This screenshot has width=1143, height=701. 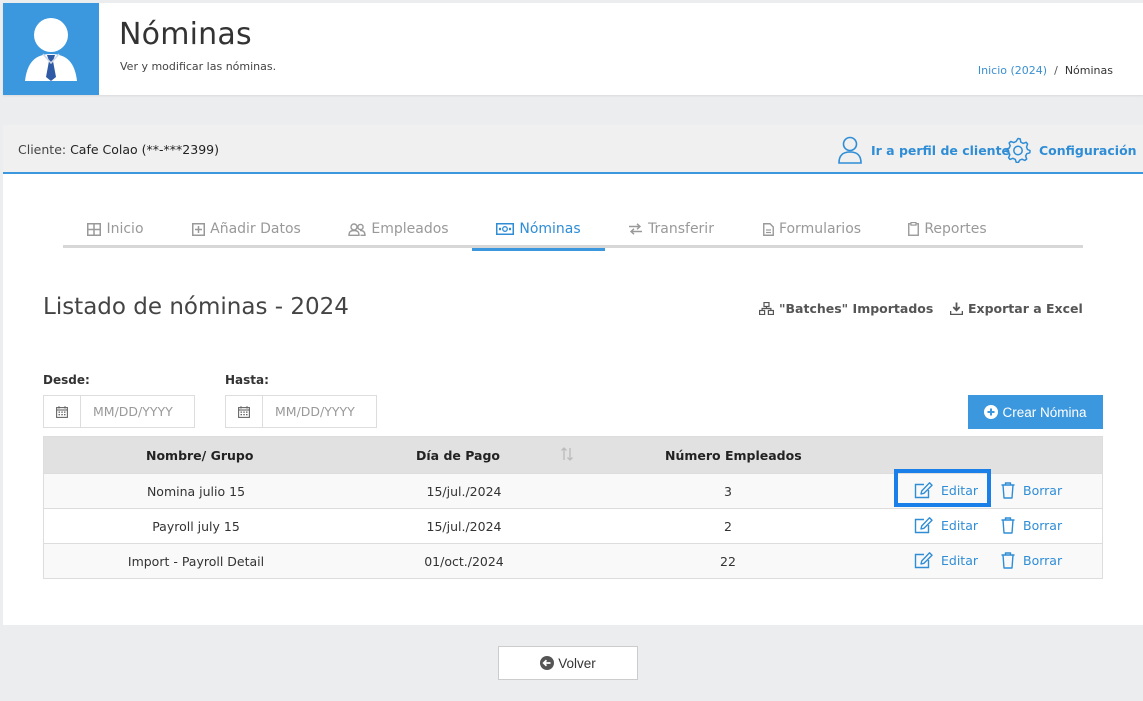 I want to click on from-date-group, so click(x=119, y=411).